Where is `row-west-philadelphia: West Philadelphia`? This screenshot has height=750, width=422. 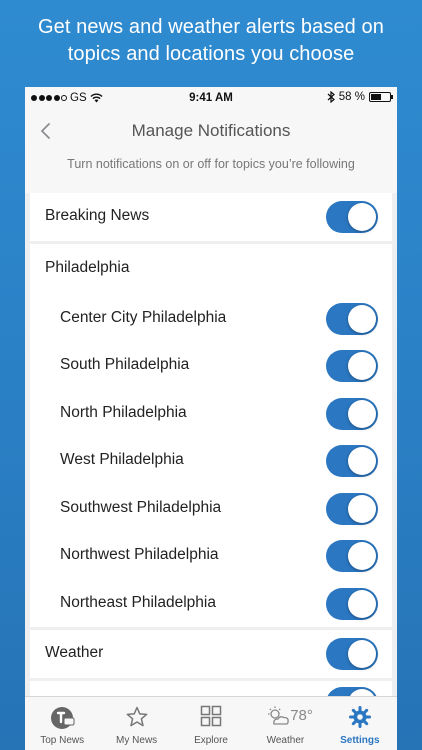
row-west-philadelphia: West Philadelphia is located at coordinates (211, 461).